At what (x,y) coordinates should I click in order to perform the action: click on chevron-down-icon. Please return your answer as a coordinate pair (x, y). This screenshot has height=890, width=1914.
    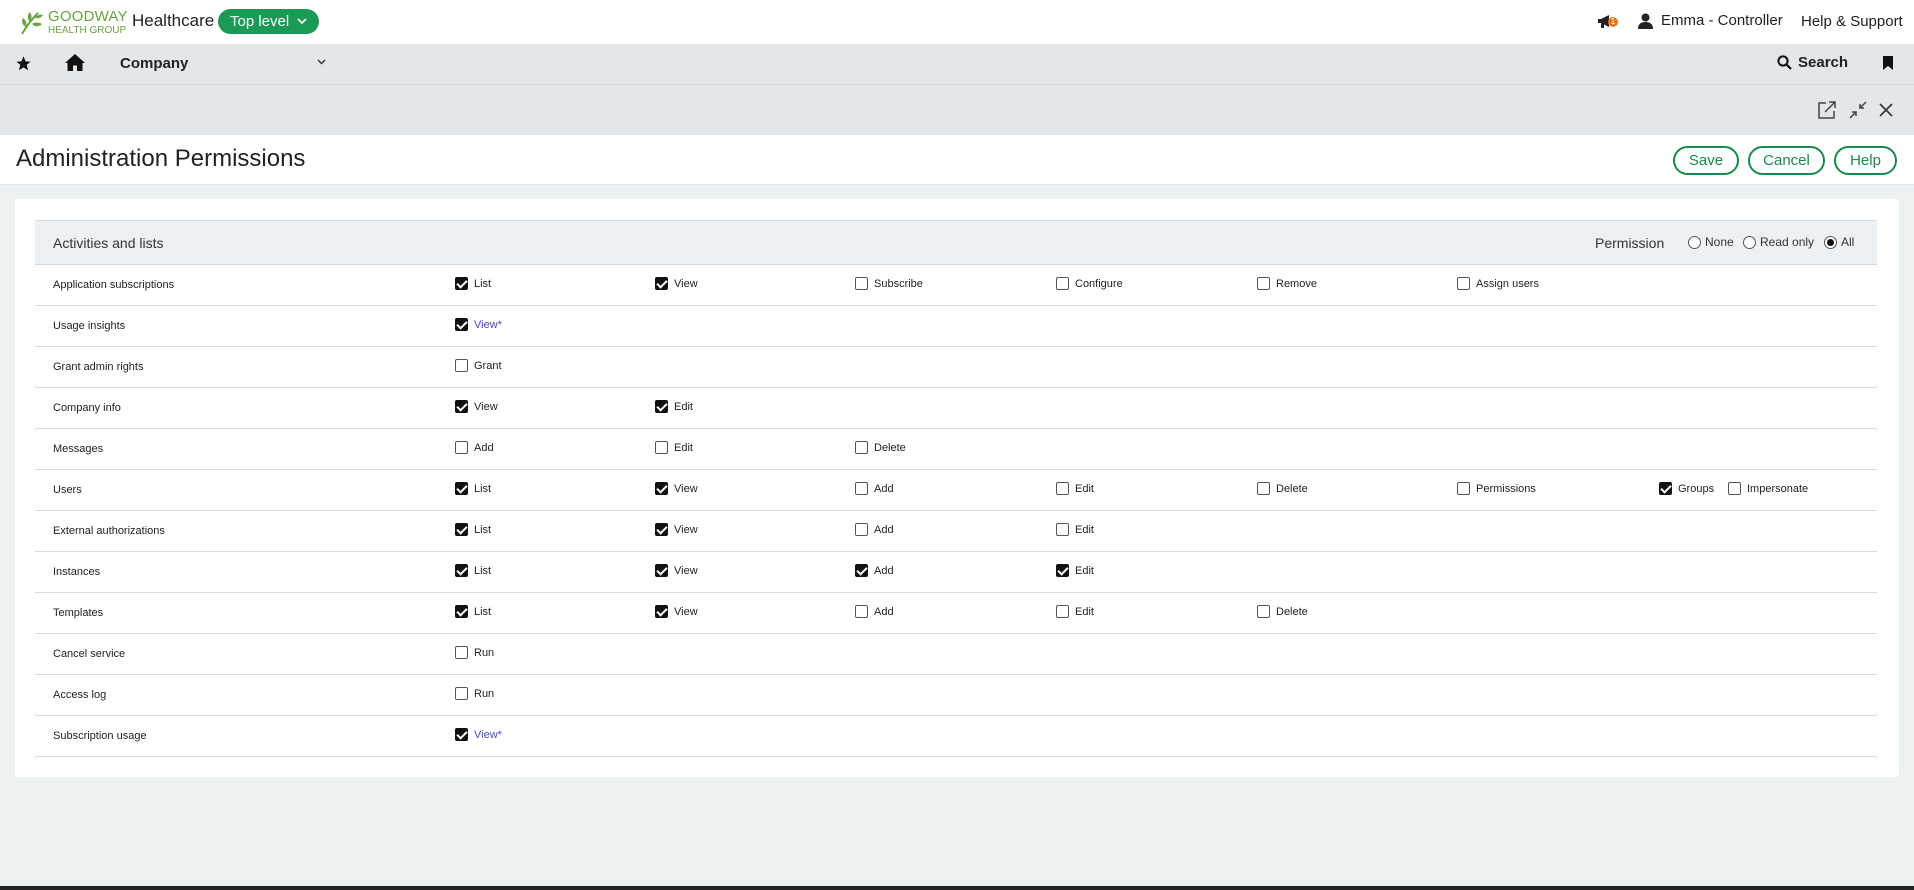
    Looking at the image, I should click on (321, 62).